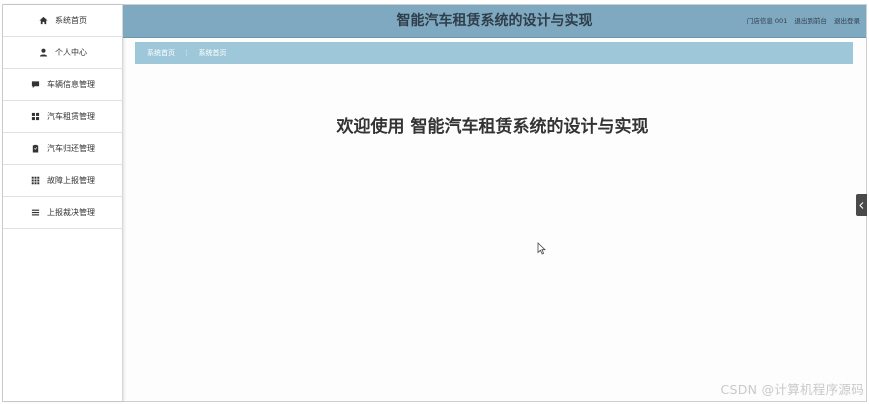  What do you see at coordinates (847, 21) in the screenshot?
I see `logout-link: 退出登录` at bounding box center [847, 21].